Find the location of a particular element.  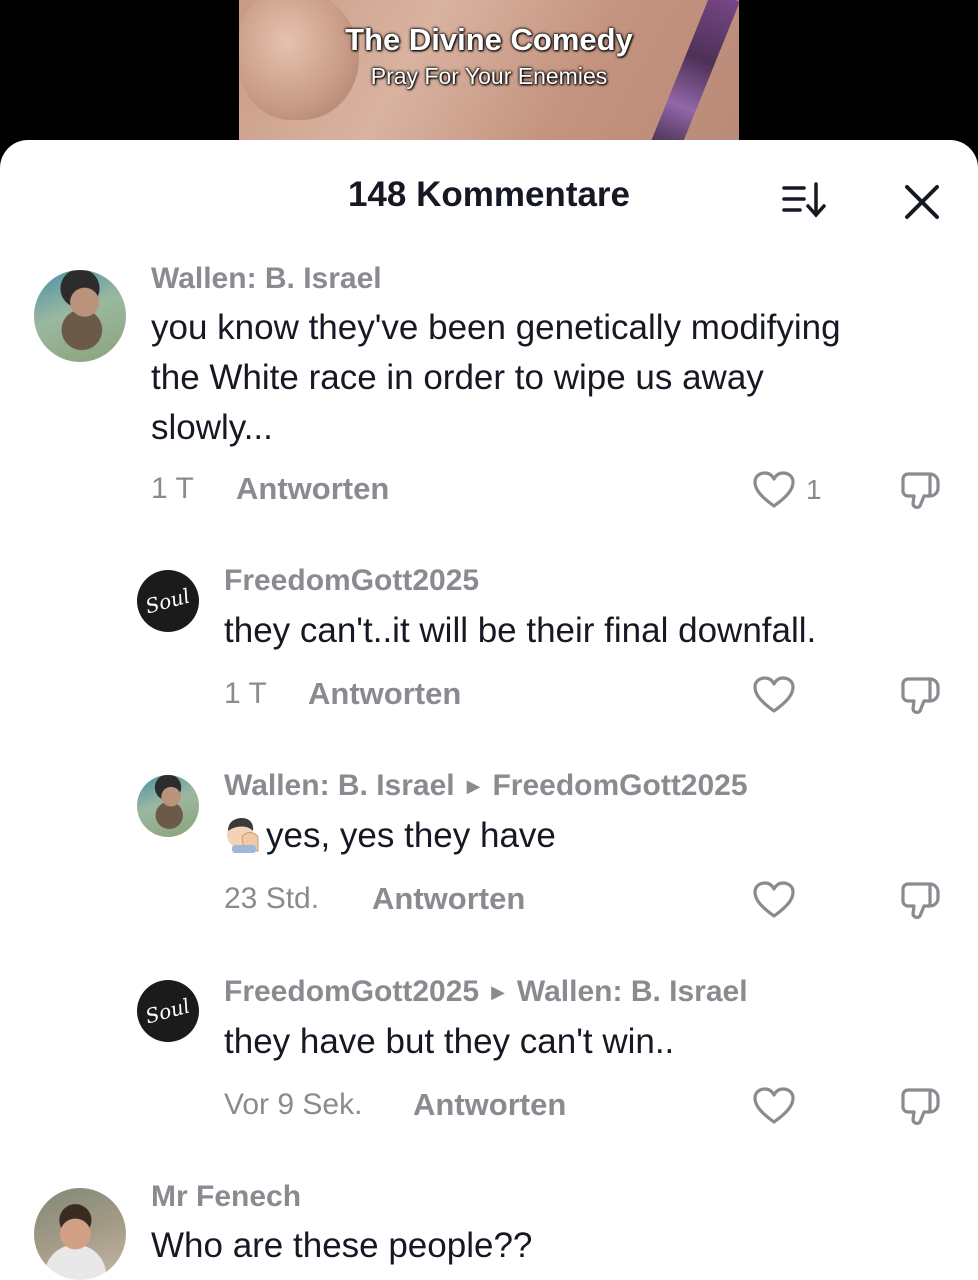

close-icon is located at coordinates (922, 202).